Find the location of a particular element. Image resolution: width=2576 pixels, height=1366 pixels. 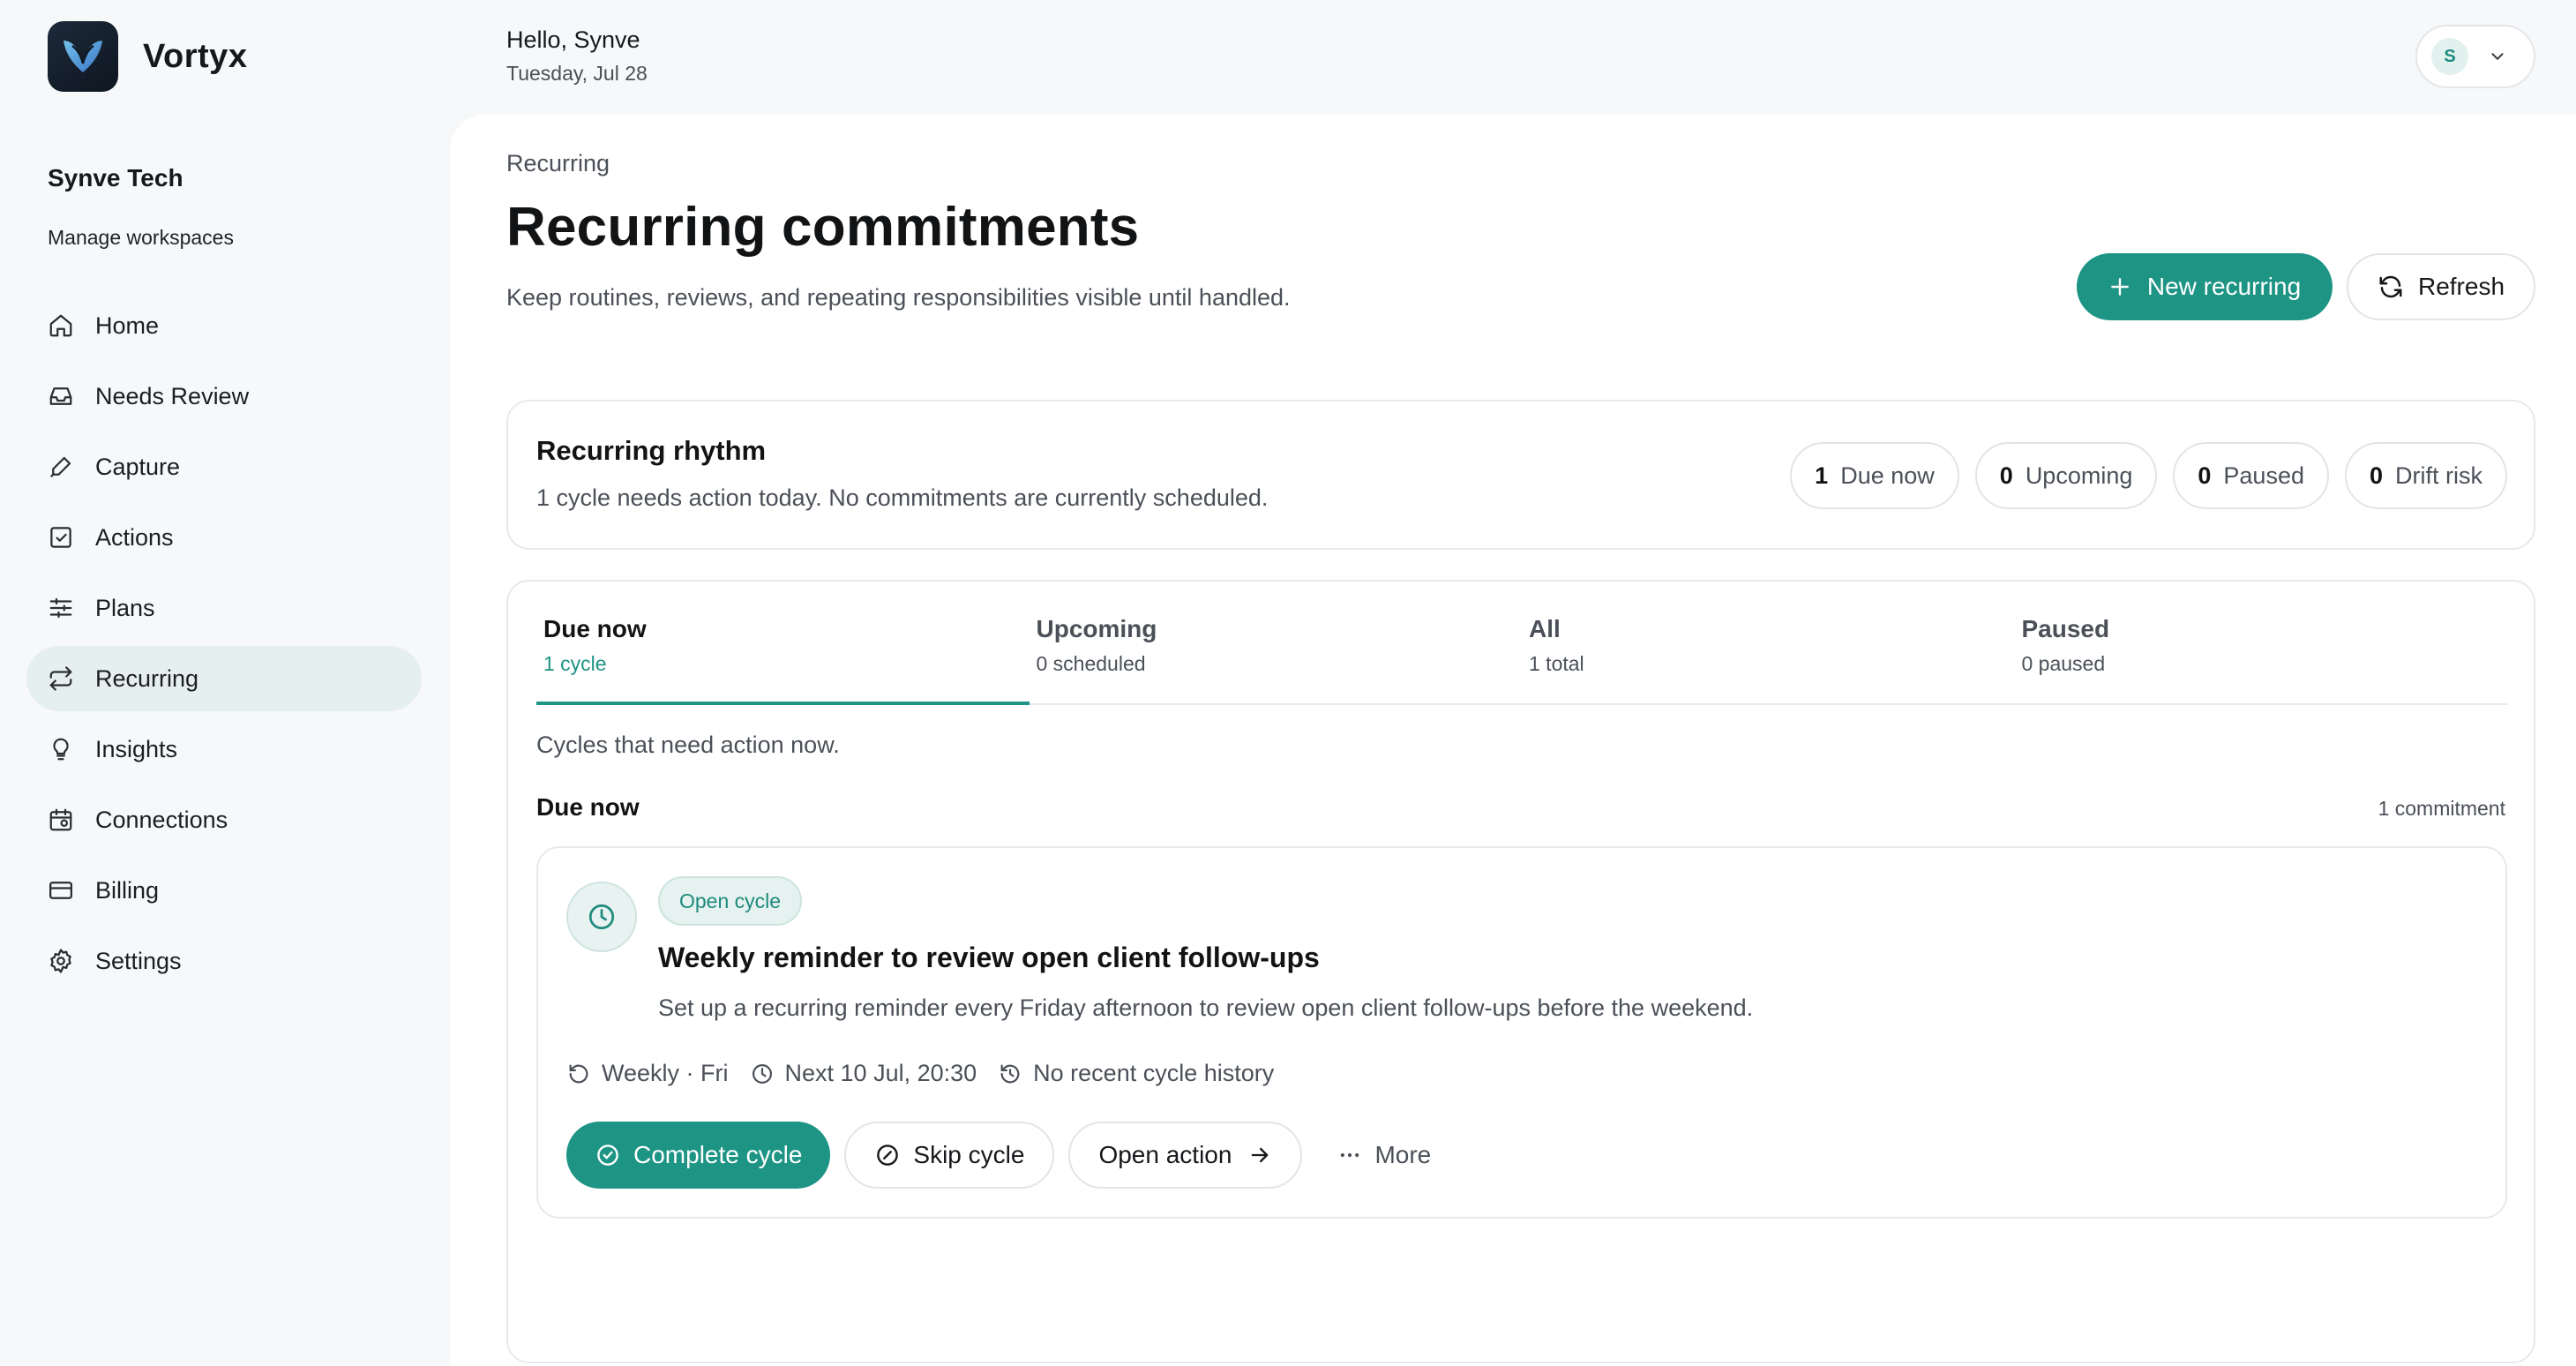

stat-label: Upcoming is located at coordinates (2079, 475).